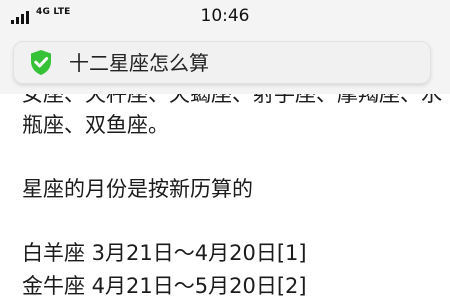  I want to click on status-bar: 4G LTE 10:46, so click(225, 17).